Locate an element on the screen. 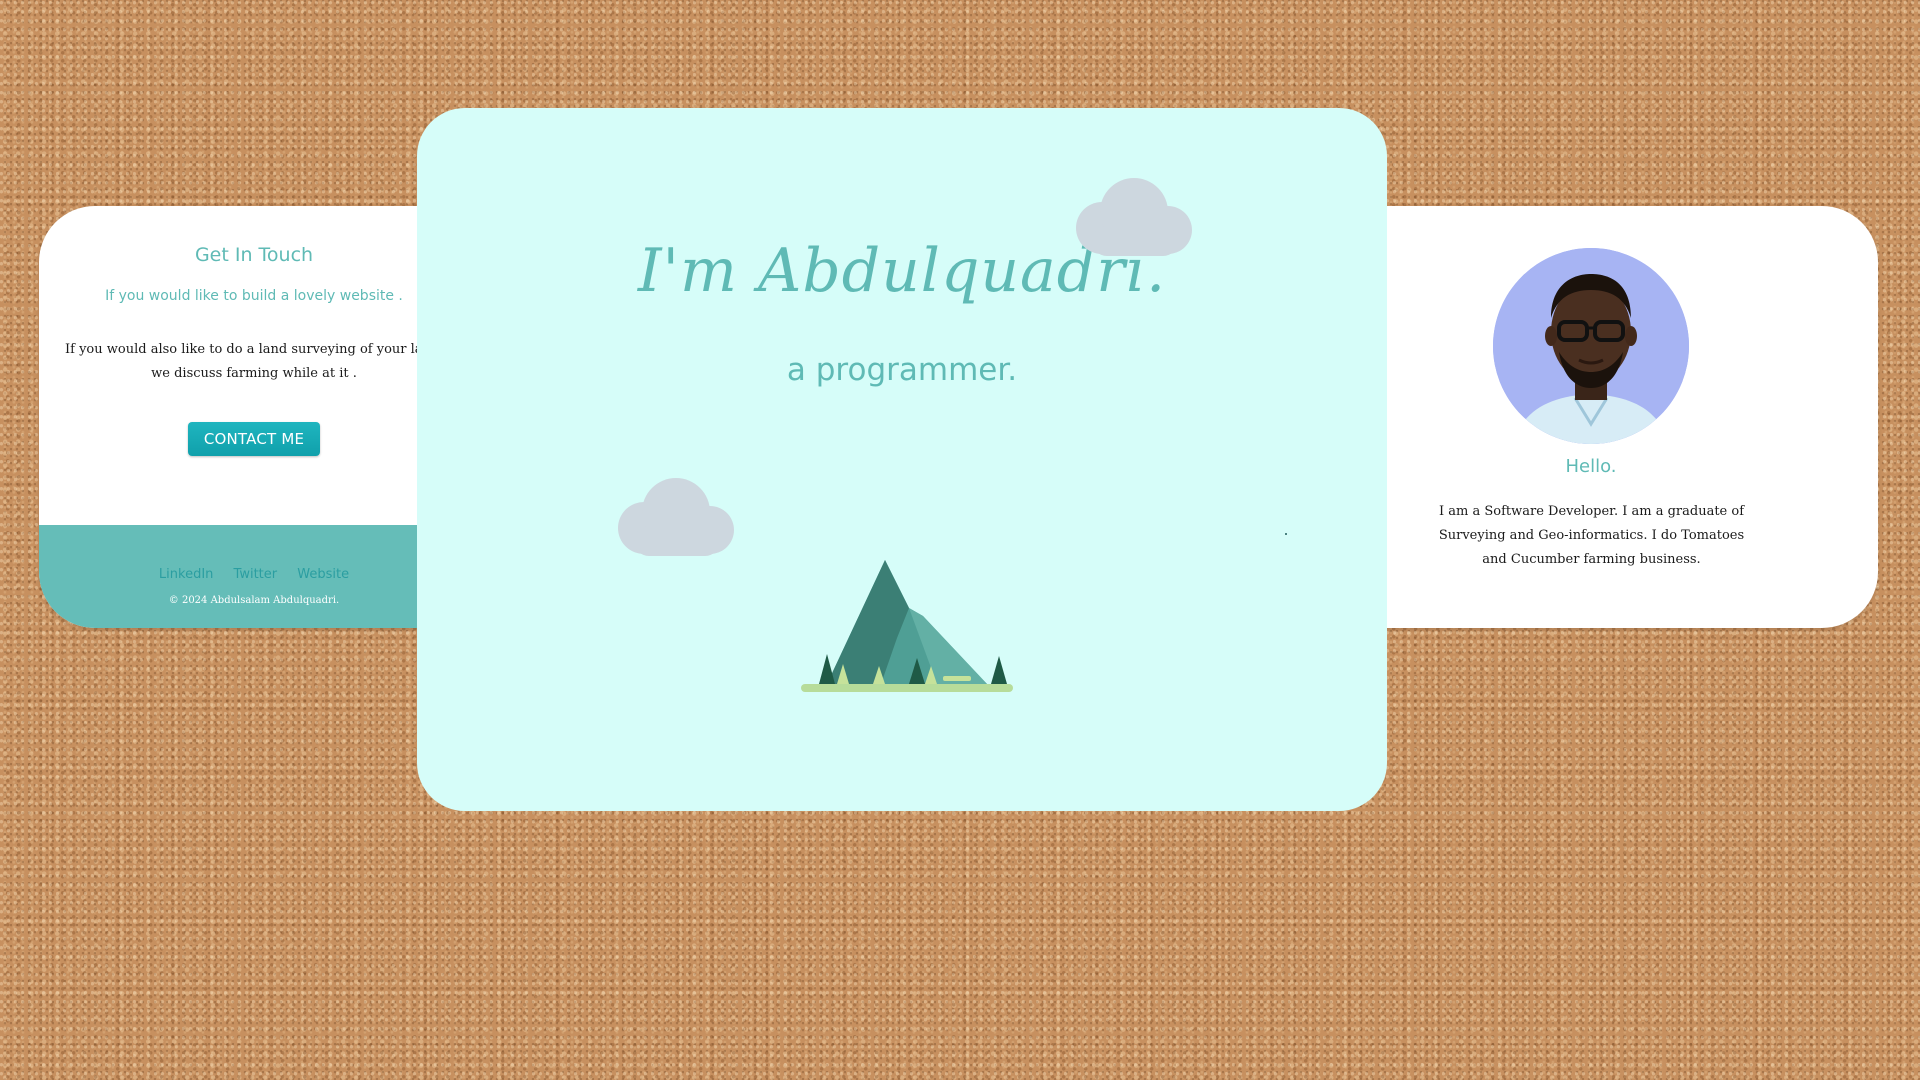 The height and width of the screenshot is (1080, 1920). hero-title: I'm Abdulquadri. is located at coordinates (902, 271).